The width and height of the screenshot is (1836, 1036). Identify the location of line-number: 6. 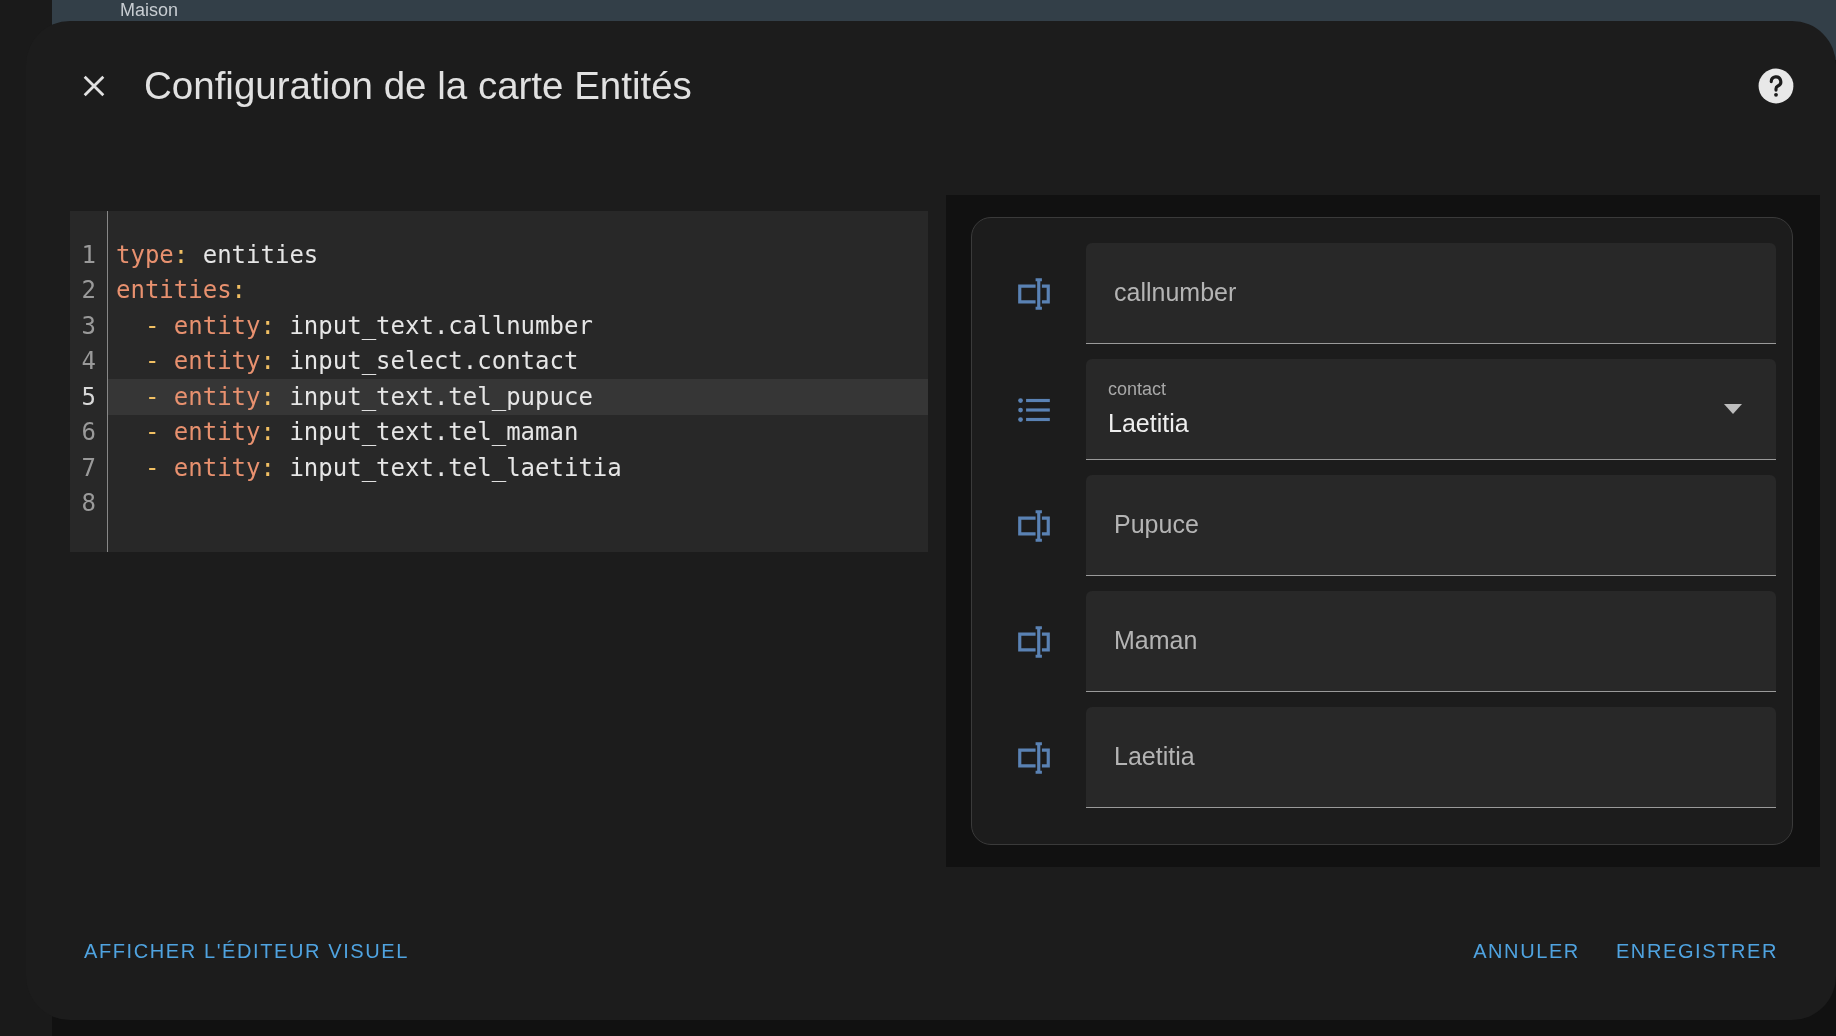
(88, 433).